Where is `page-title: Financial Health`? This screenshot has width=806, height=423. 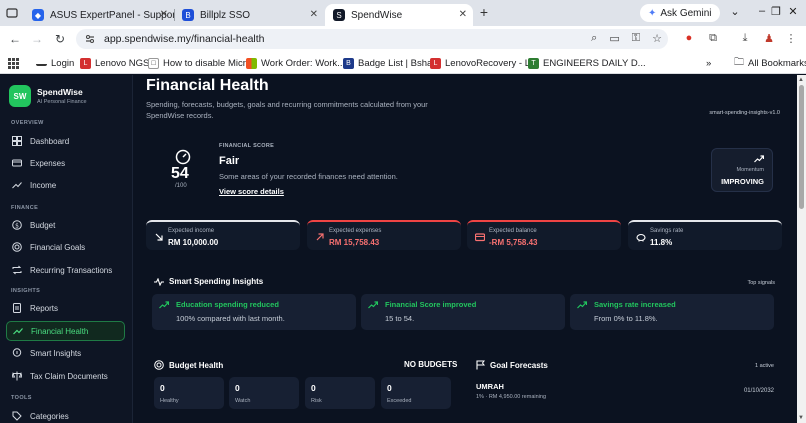
page-title: Financial Health is located at coordinates (207, 85).